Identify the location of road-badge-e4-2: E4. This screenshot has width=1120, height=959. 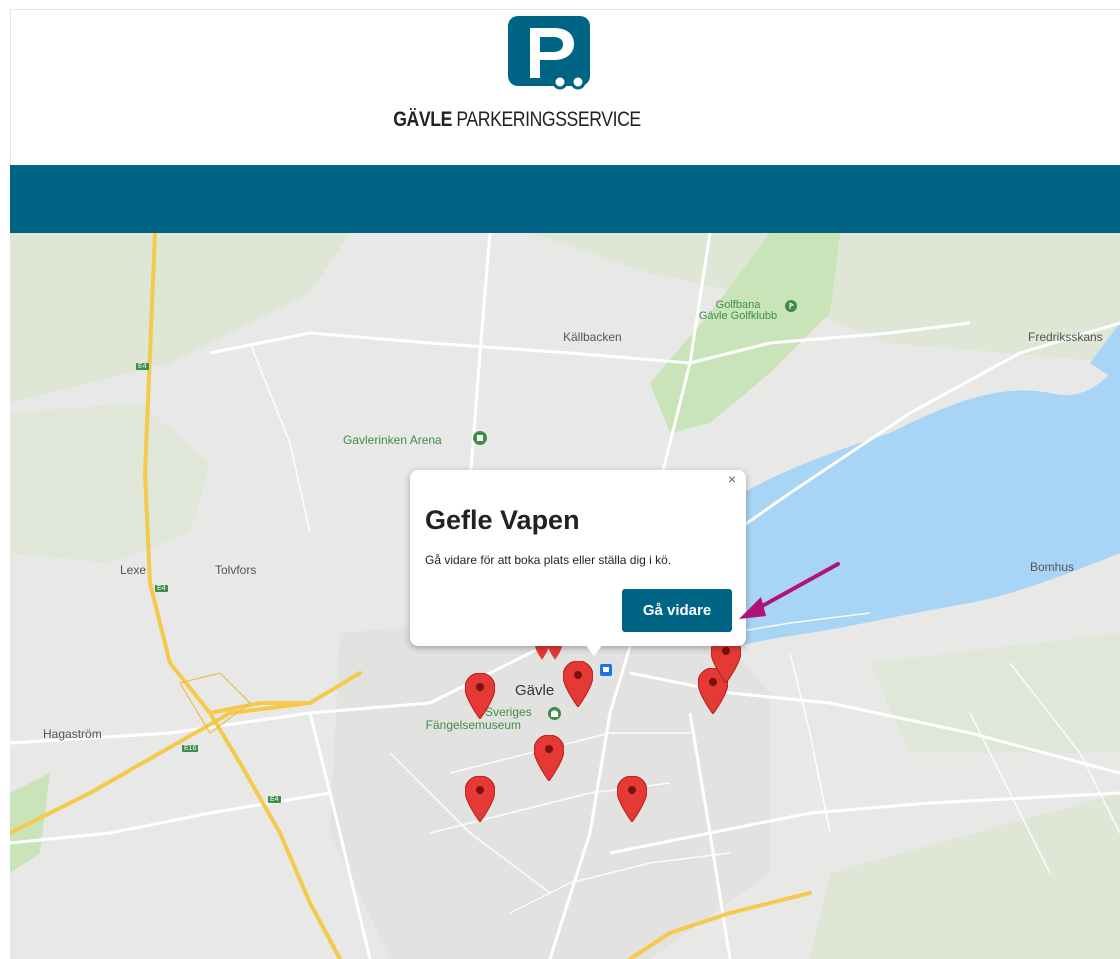
(161, 588).